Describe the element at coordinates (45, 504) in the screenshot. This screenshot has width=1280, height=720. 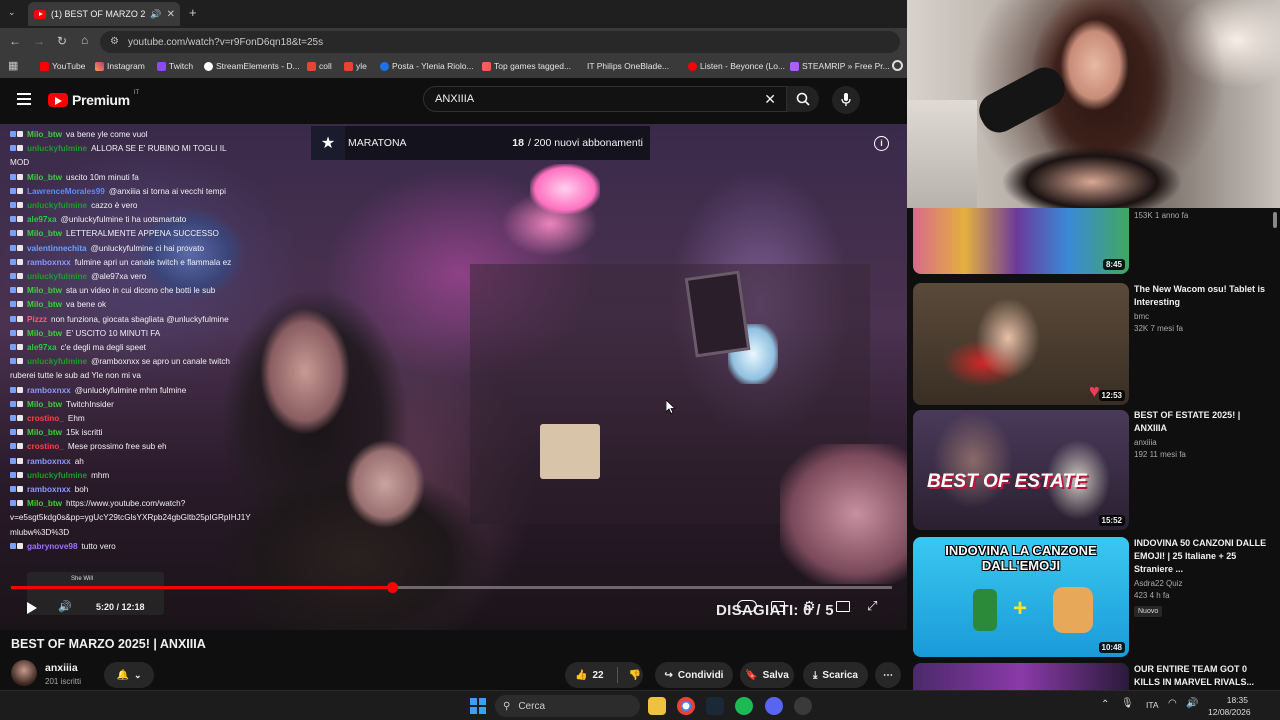
I see `chat-username: Milo_btw` at that location.